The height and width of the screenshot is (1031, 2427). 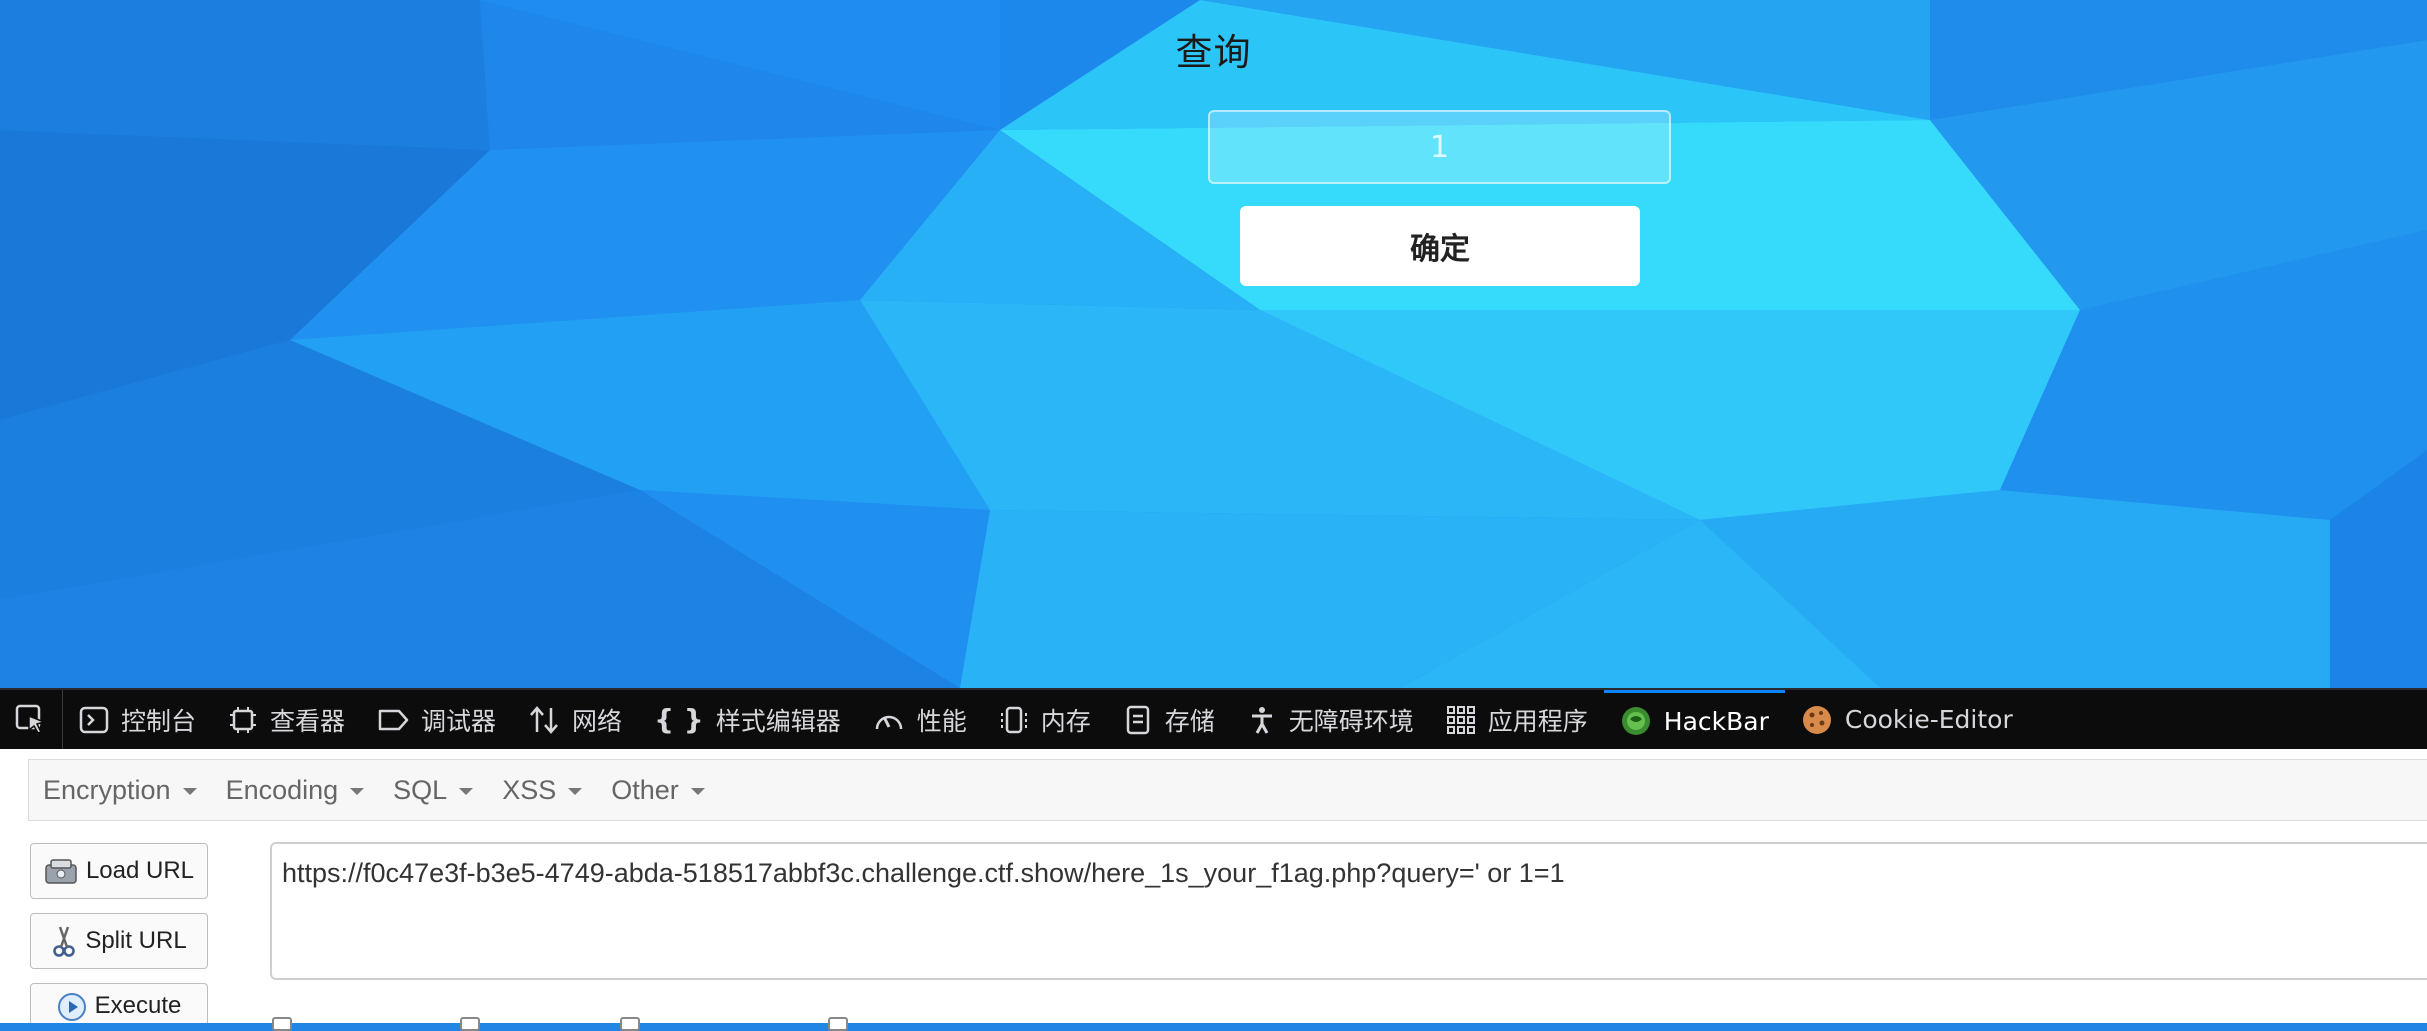 I want to click on tab-label: 存储, so click(x=1189, y=721).